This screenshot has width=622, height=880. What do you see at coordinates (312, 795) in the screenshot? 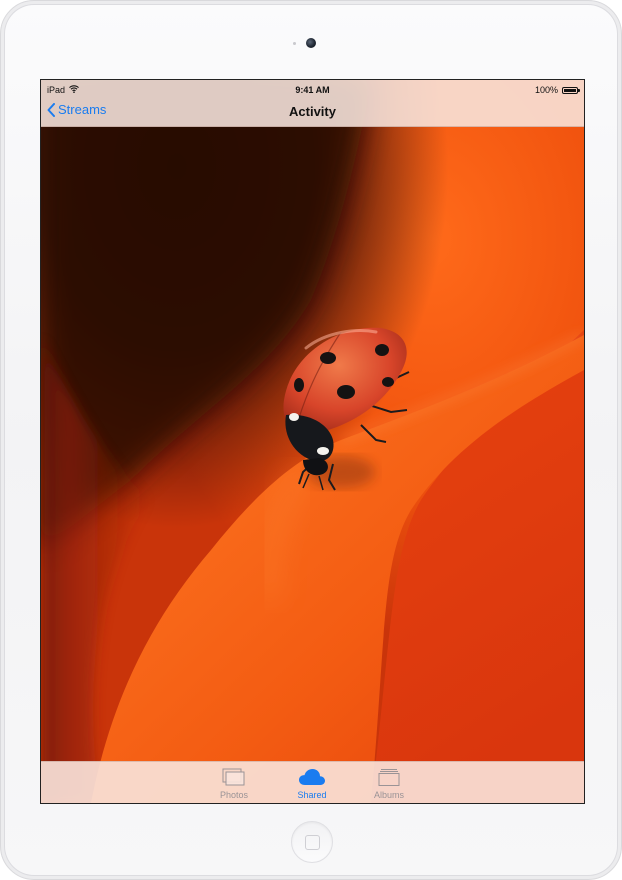
I see `tab-label-shared: Shared` at bounding box center [312, 795].